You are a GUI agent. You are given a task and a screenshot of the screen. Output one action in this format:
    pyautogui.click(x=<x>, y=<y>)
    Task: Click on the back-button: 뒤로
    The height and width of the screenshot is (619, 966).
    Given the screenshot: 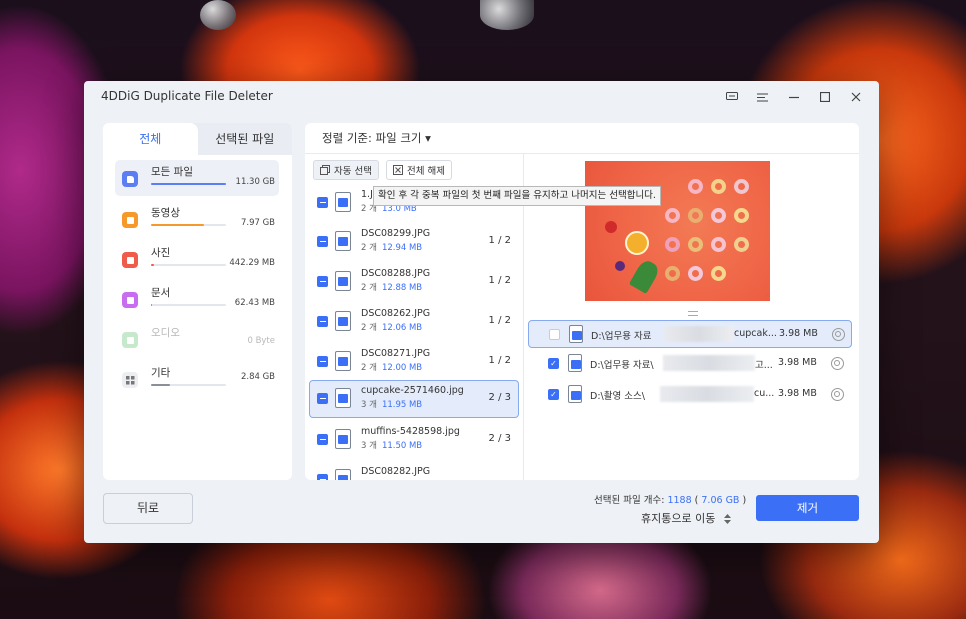 What is the action you would take?
    pyautogui.click(x=148, y=508)
    